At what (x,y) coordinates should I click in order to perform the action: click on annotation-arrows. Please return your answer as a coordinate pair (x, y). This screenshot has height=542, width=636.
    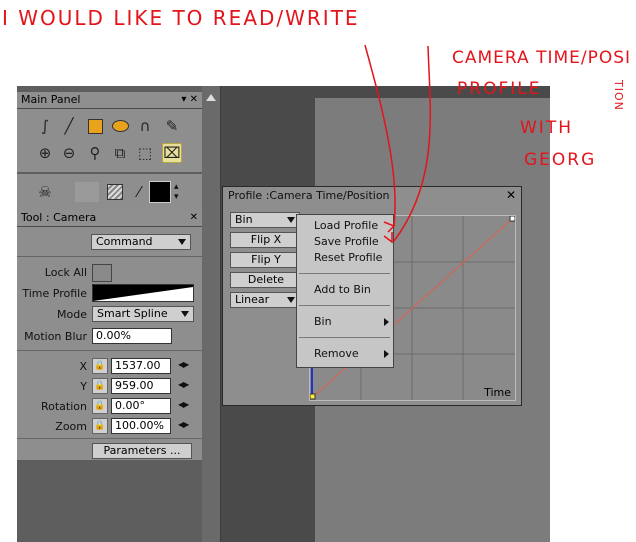
    Looking at the image, I should click on (398, 144).